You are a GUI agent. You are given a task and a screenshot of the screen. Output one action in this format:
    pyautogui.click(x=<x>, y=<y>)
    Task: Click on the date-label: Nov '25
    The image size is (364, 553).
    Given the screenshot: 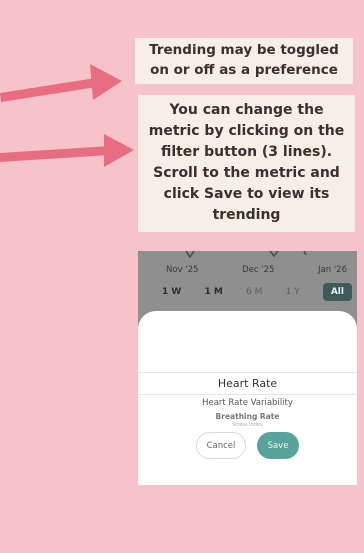 What is the action you would take?
    pyautogui.click(x=182, y=270)
    